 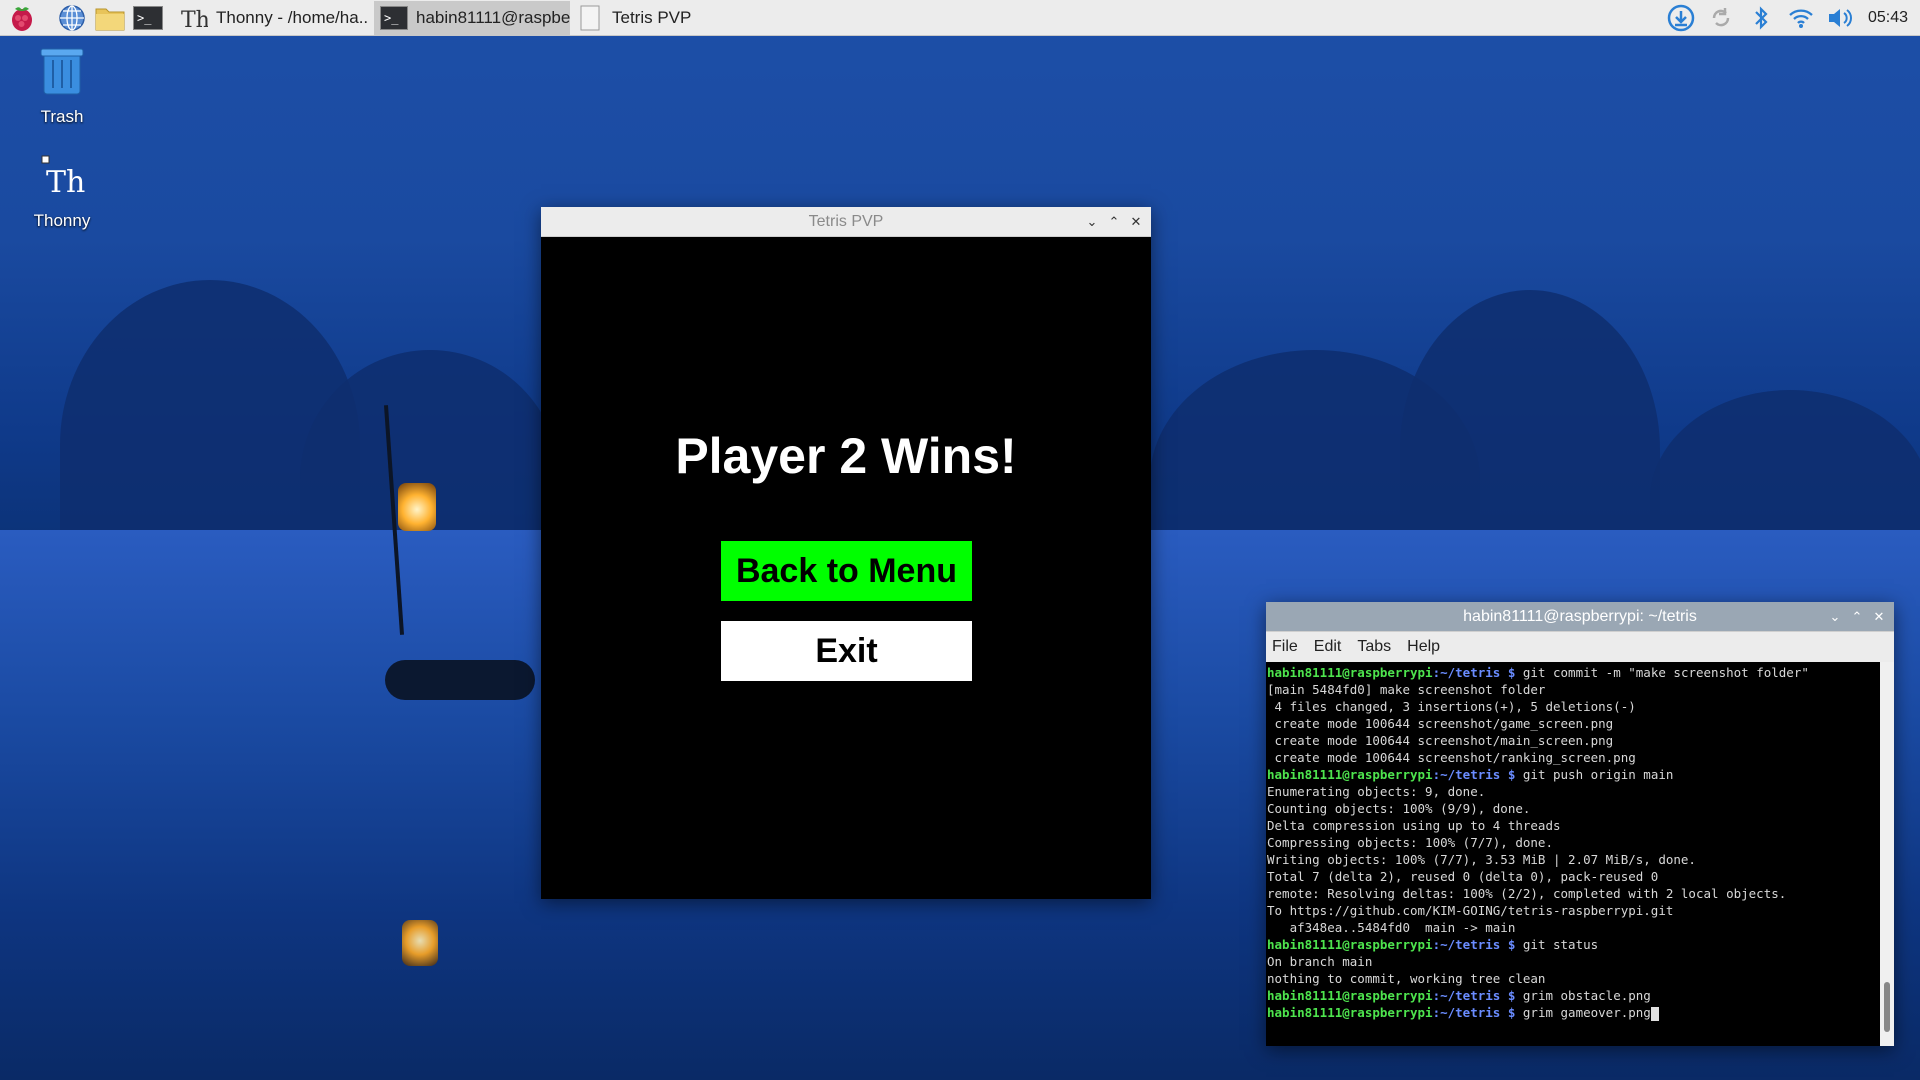 I want to click on volume-icon, so click(x=1841, y=18).